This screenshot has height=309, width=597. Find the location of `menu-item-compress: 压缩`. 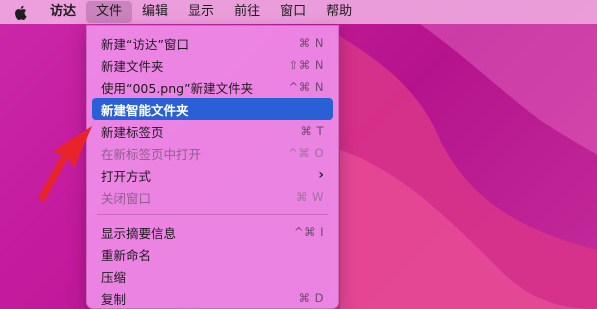

menu-item-compress: 压缩 is located at coordinates (212, 276).